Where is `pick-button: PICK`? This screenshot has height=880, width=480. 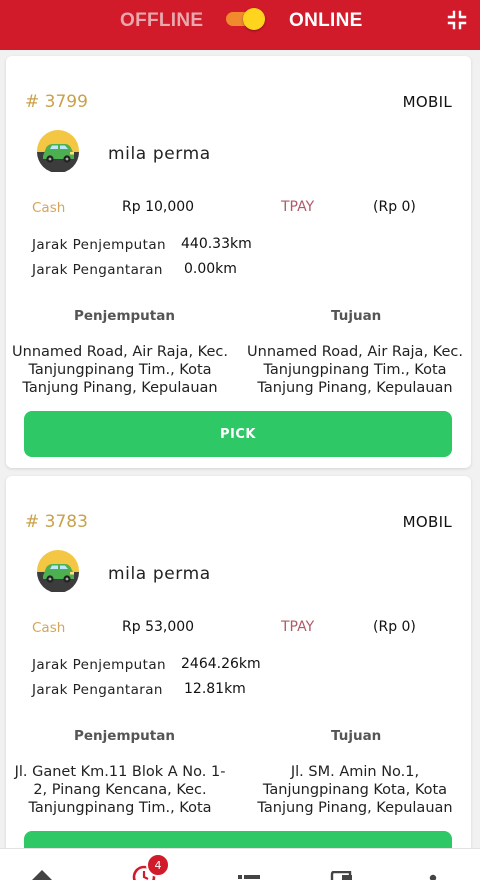
pick-button: PICK is located at coordinates (238, 434).